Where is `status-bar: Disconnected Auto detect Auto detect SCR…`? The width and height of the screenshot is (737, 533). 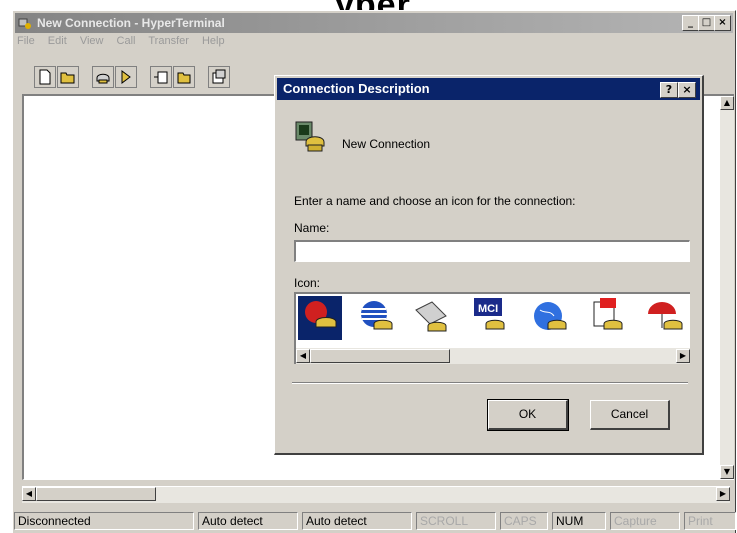 status-bar: Disconnected Auto detect Auto detect SCR… is located at coordinates (375, 520).